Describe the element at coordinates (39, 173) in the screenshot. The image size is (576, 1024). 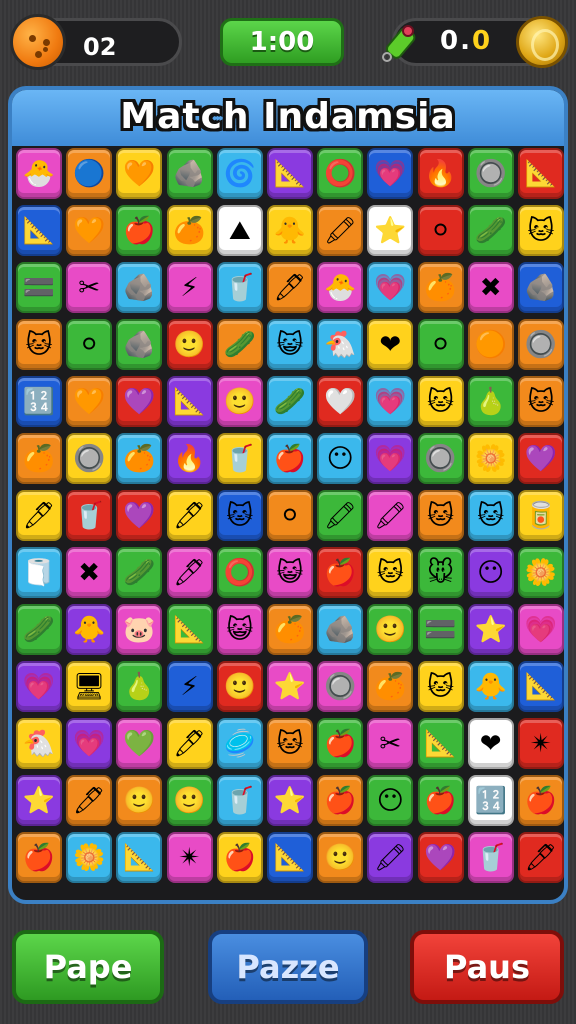
I see `game-tile: 🐣` at that location.